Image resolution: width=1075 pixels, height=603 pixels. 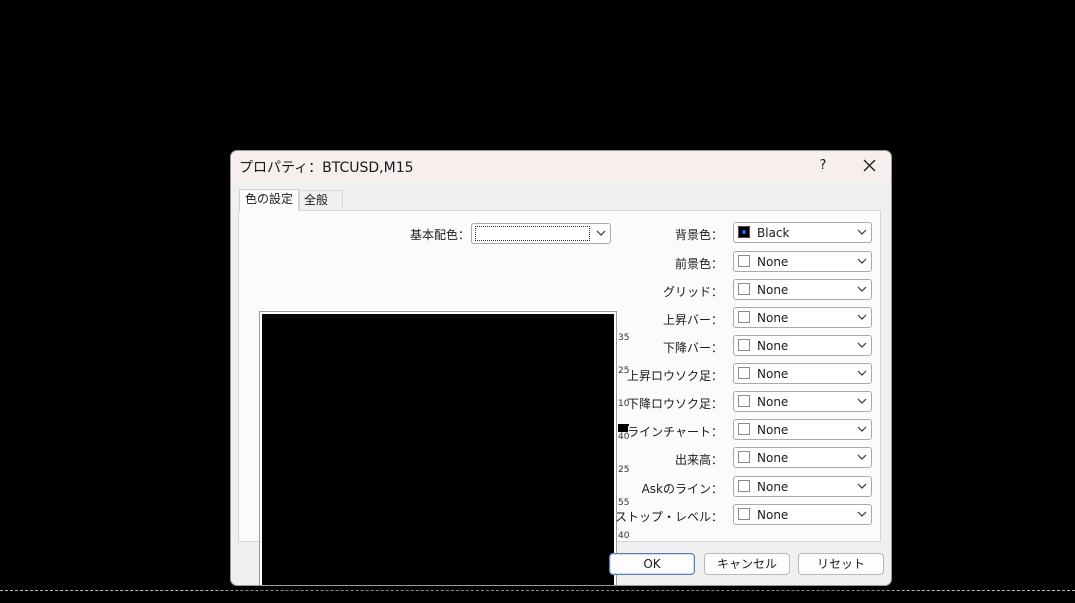 I want to click on volume-color-value: None, so click(x=773, y=458).